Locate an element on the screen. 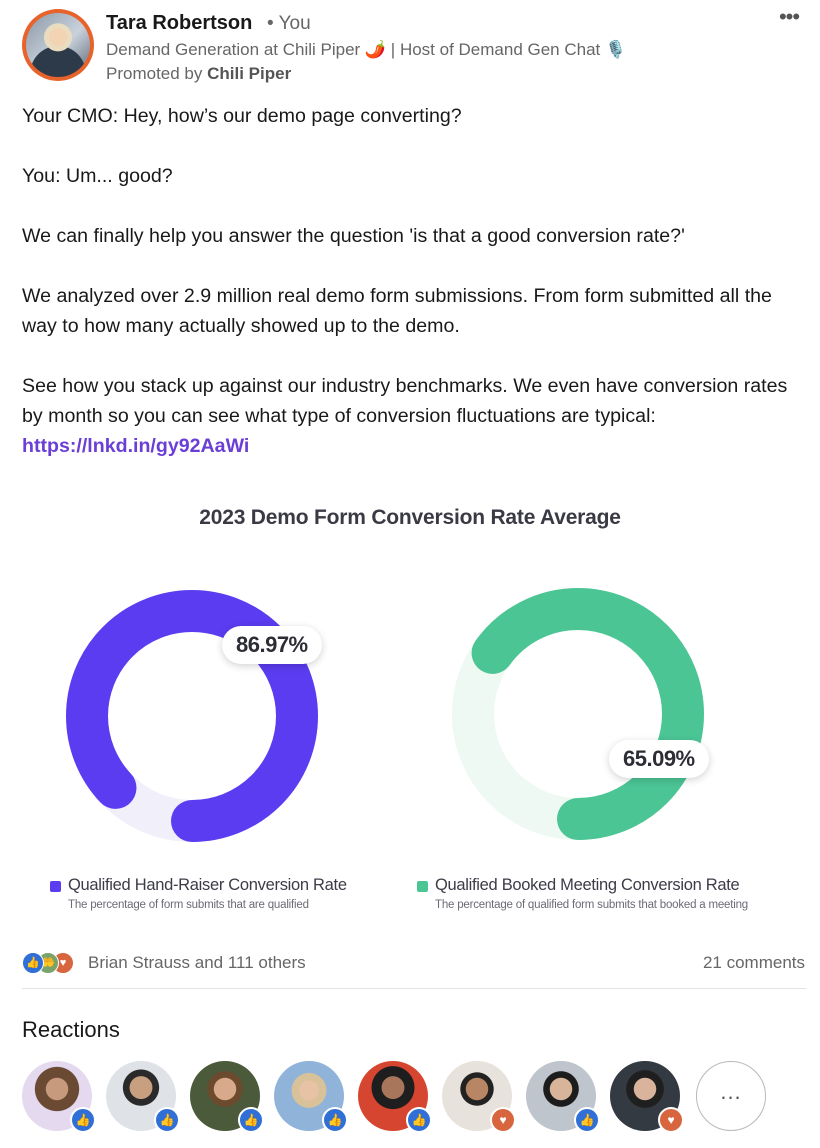  comments-count-link: 21 comments is located at coordinates (754, 963).